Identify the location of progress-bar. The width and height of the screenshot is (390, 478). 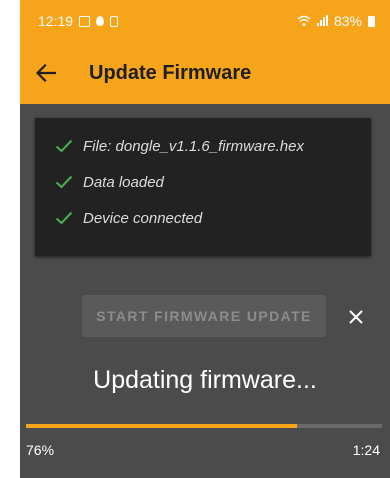
(204, 426).